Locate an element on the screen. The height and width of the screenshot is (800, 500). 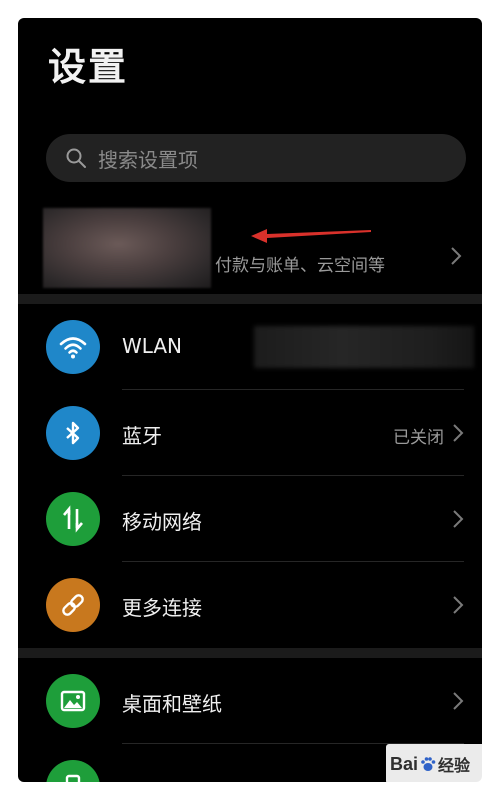
page-title: 设置 is located at coordinates (88, 67).